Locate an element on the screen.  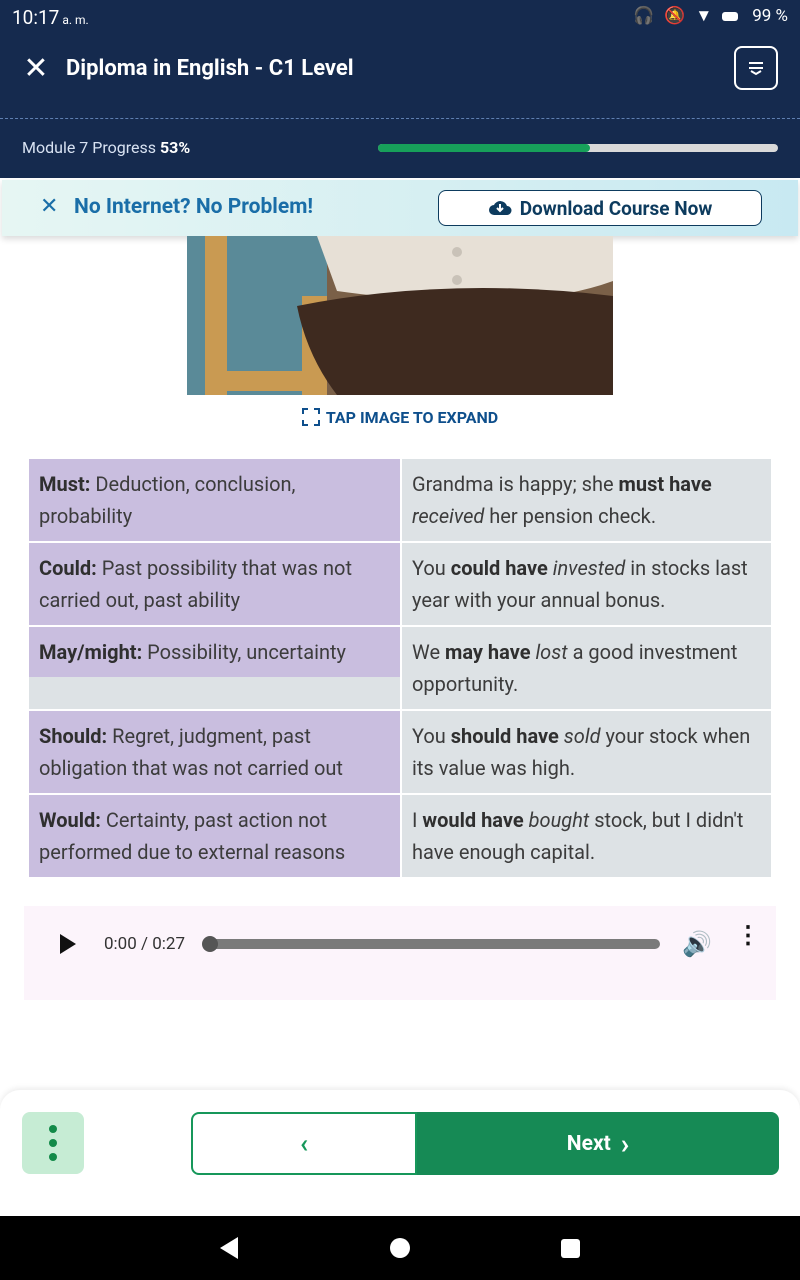
status-icons: 🎧 🔕 ▼ 99 % is located at coordinates (710, 16).